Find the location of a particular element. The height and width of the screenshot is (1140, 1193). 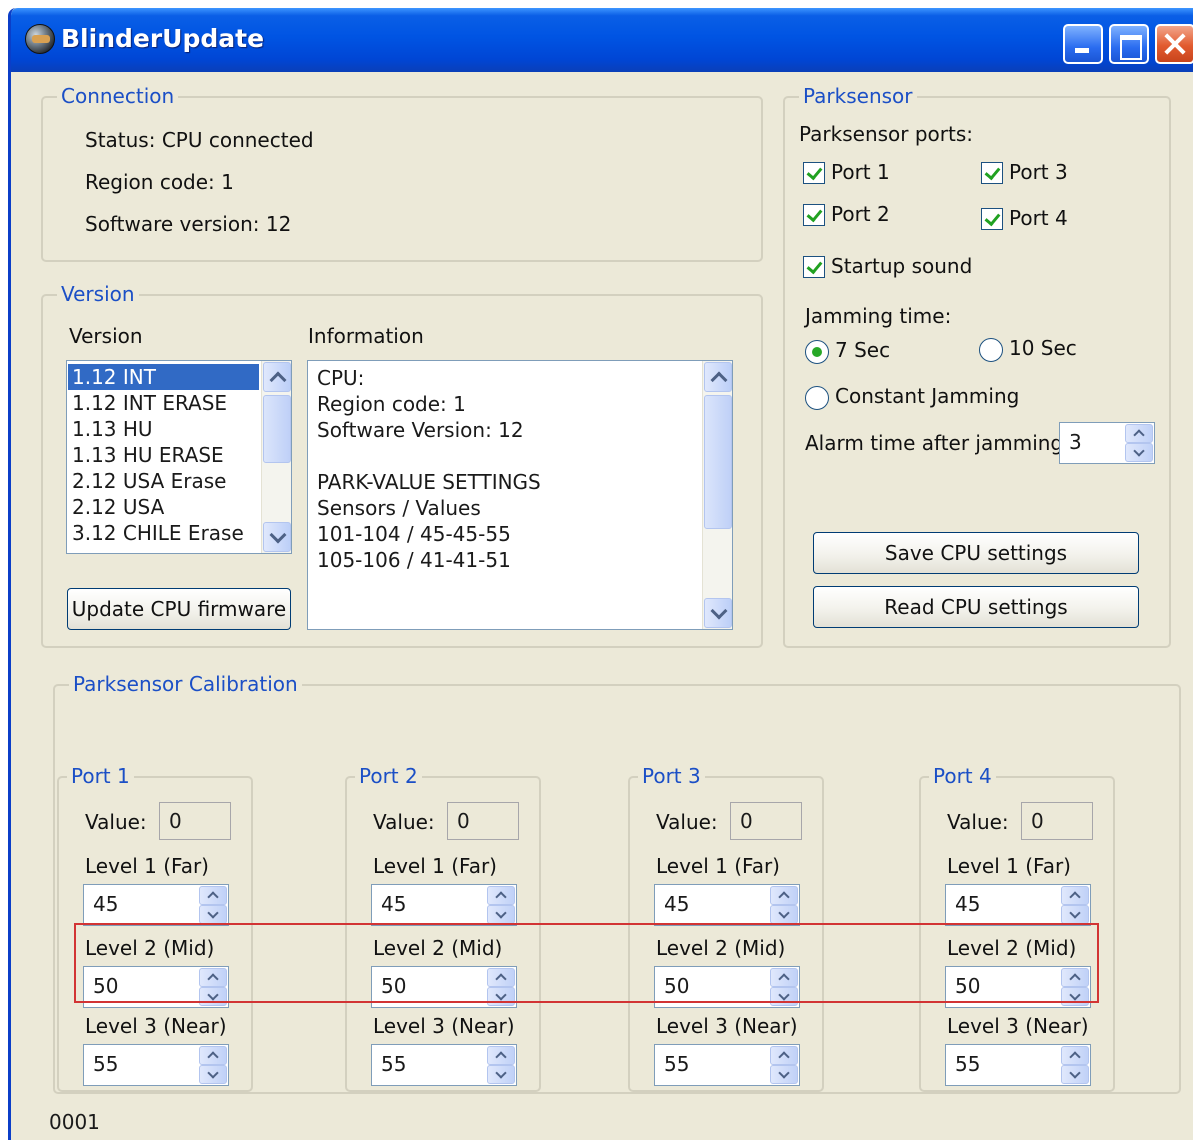

read-cpu-settings-button: Read CPU settings is located at coordinates (976, 607).